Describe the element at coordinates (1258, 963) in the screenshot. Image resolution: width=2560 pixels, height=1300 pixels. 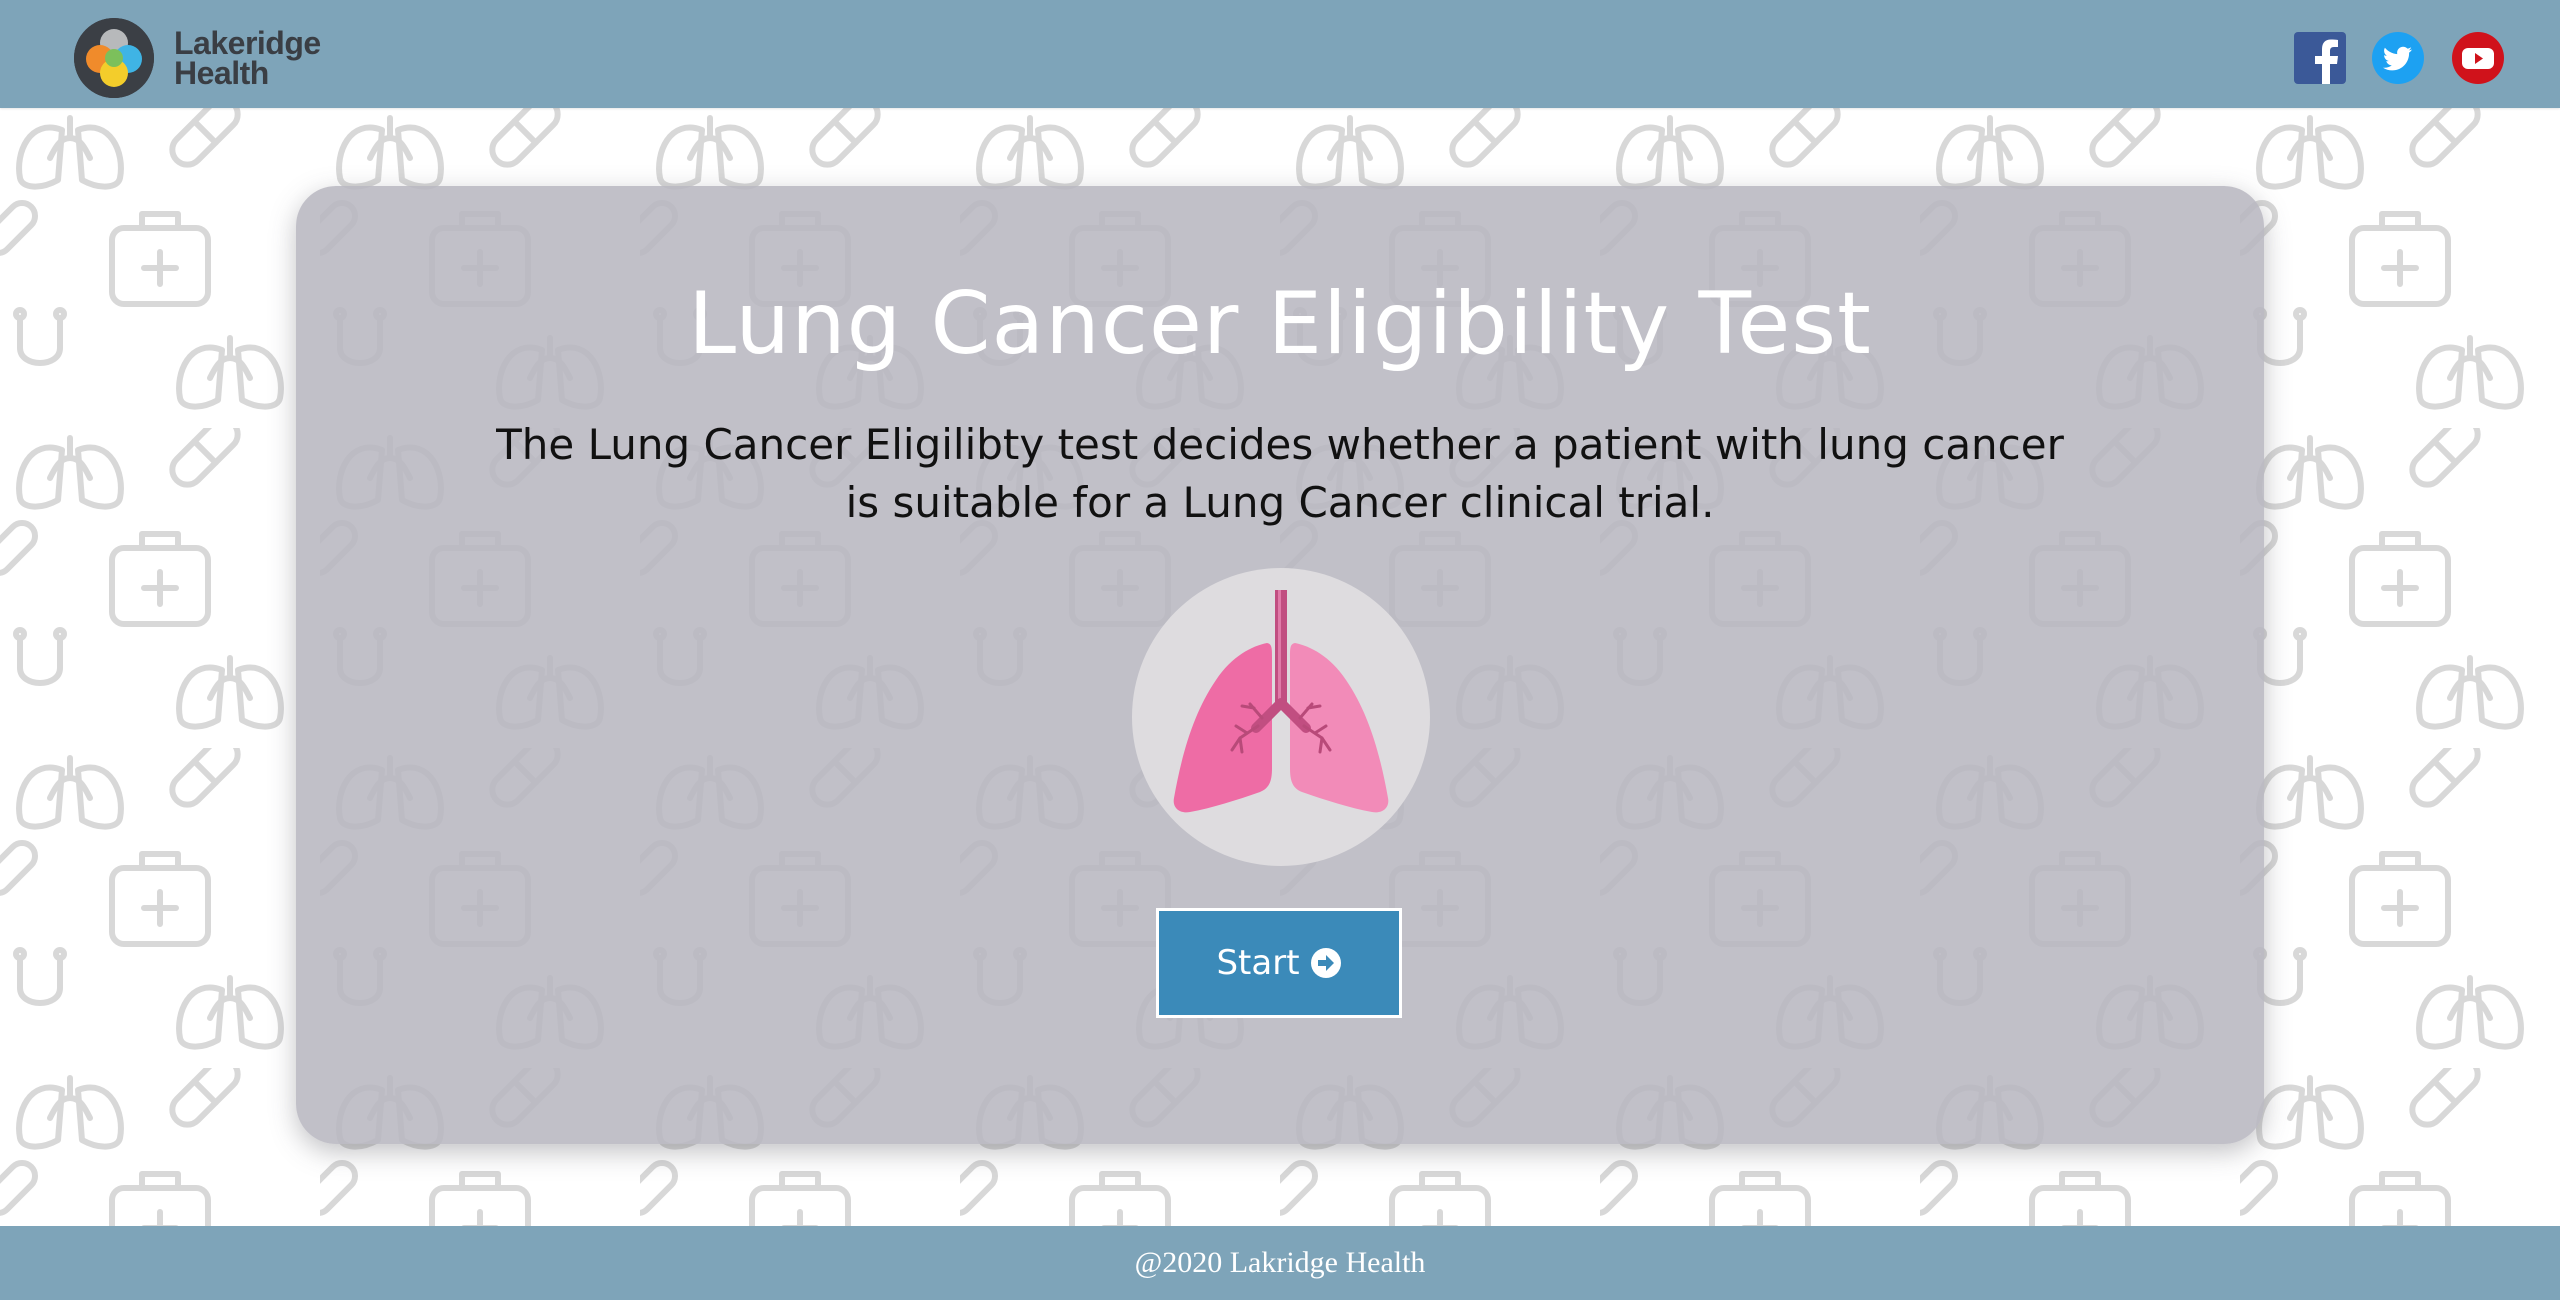
I see `start-button-label: Start` at that location.